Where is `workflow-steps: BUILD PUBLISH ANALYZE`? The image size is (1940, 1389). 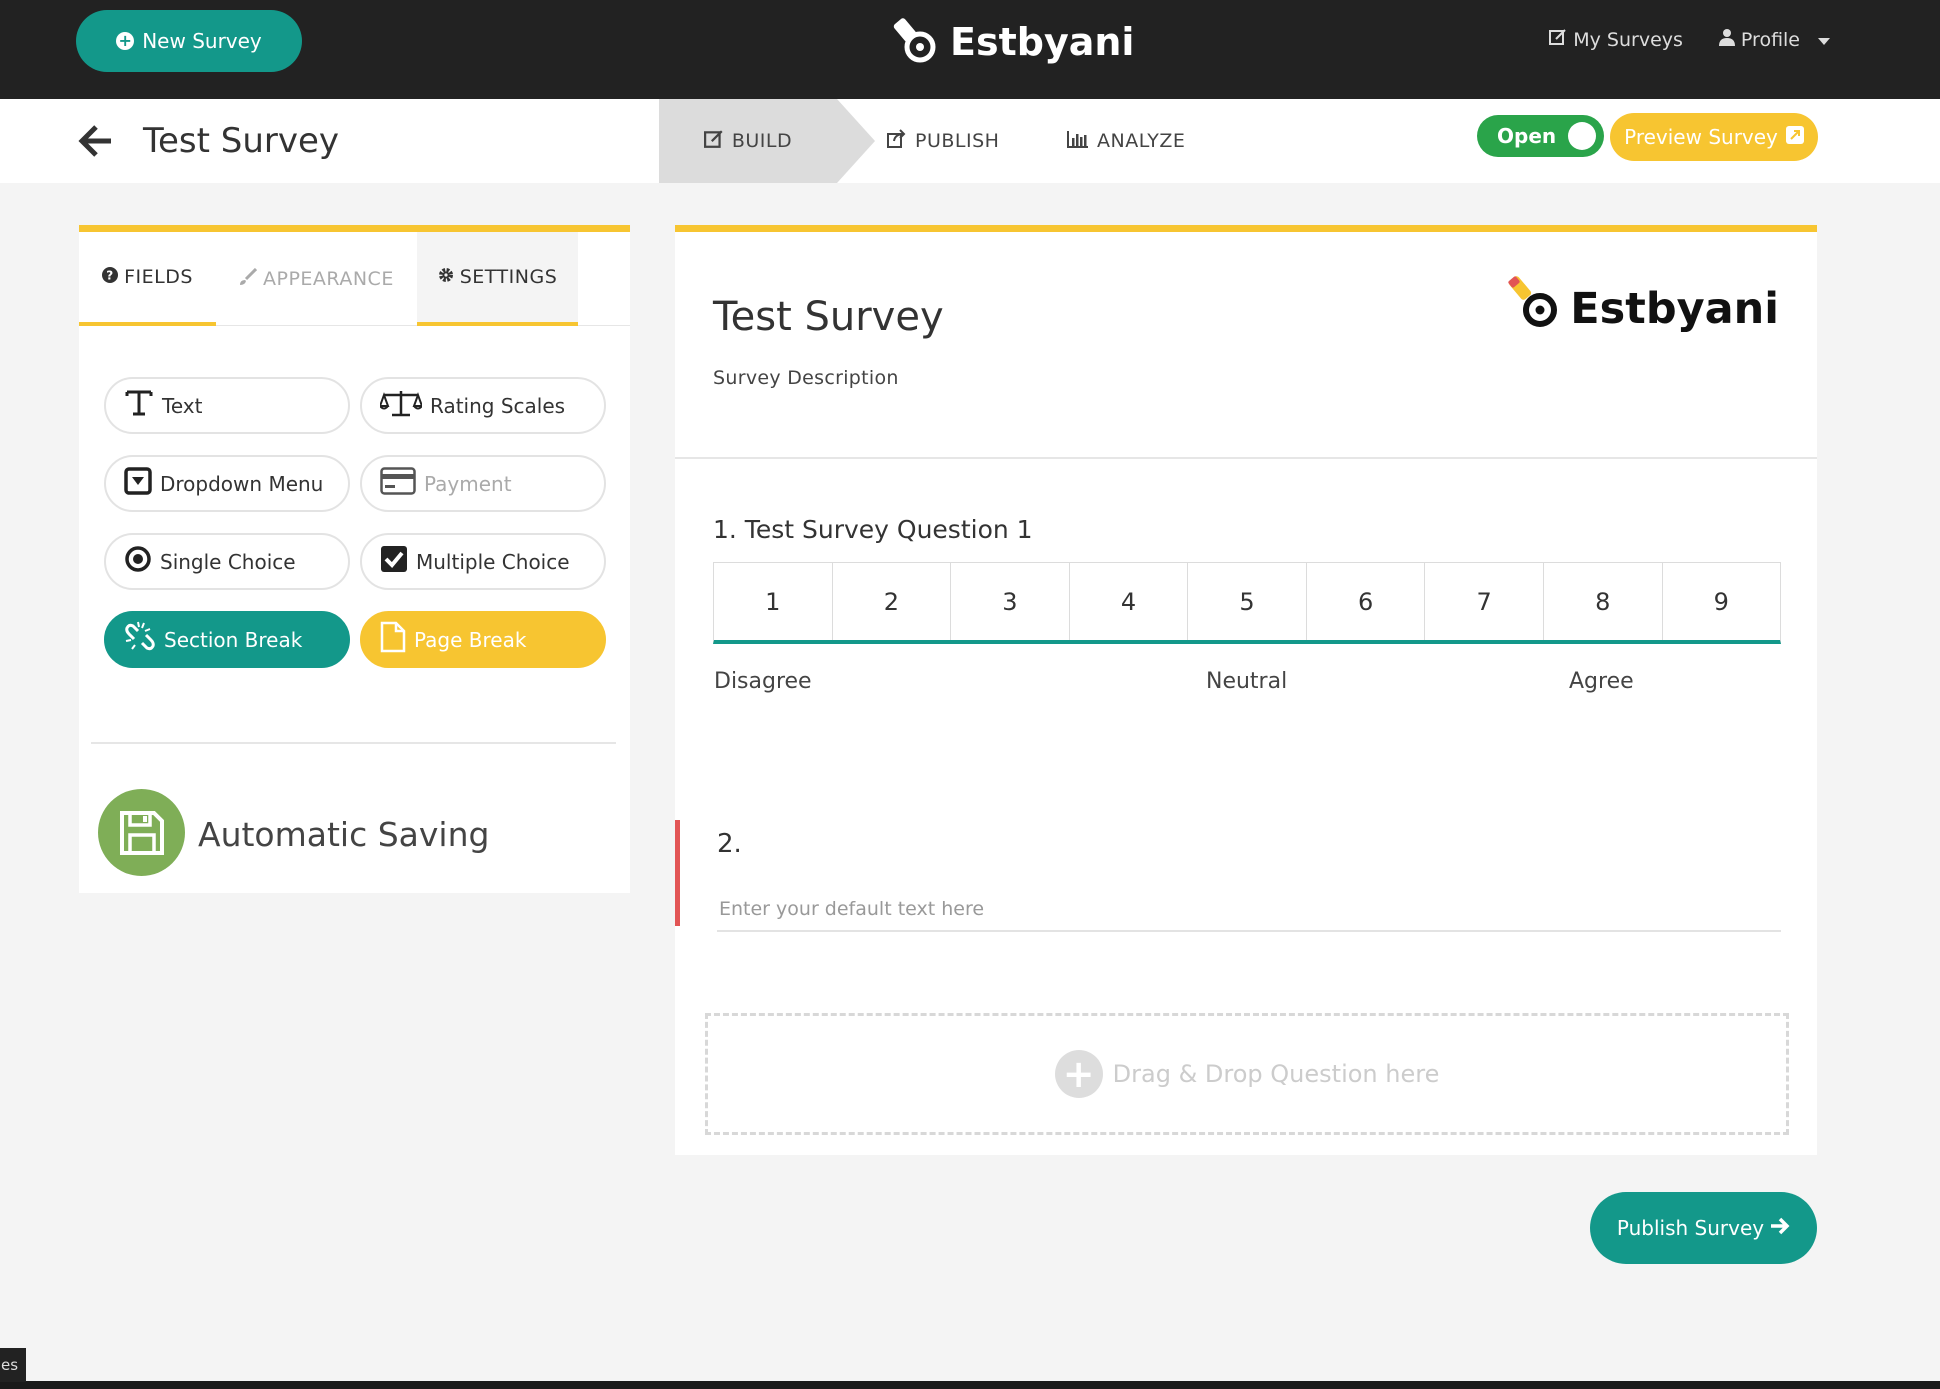
workflow-steps: BUILD PUBLISH ANALYZE is located at coordinates (943, 141).